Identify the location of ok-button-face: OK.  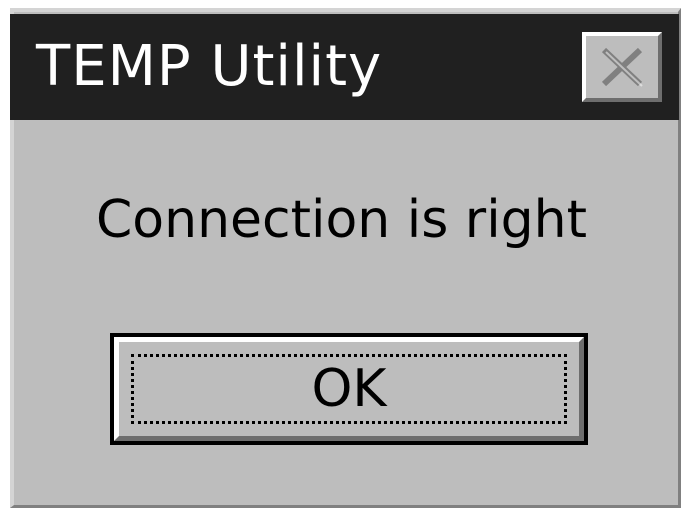
(349, 389).